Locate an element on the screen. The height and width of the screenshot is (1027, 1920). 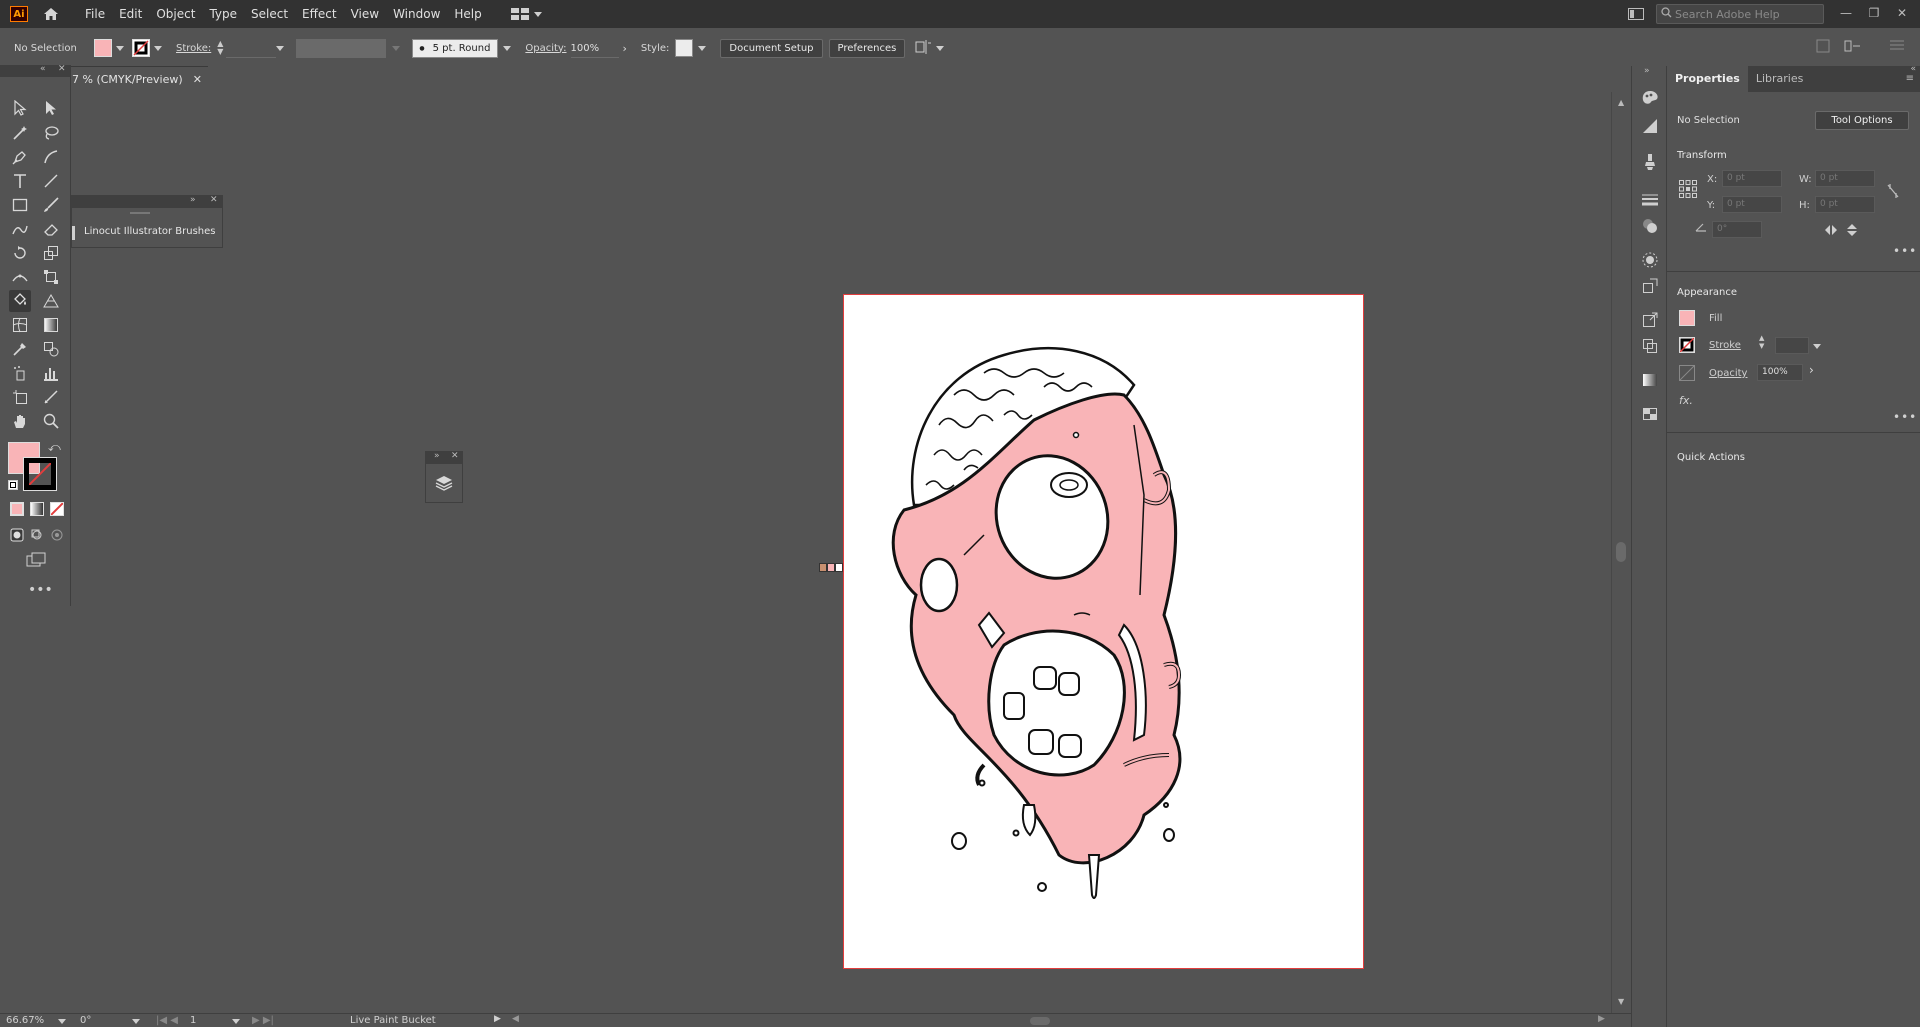
x-field: 0 pt is located at coordinates (1752, 178).